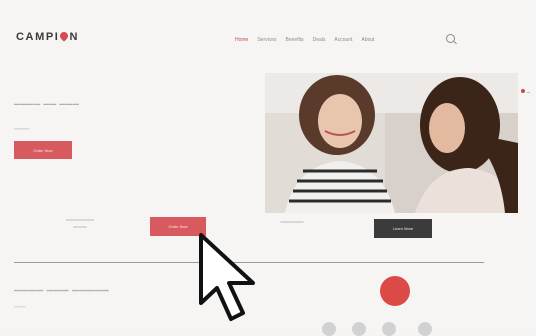 The width and height of the screenshot is (536, 336). Describe the element at coordinates (295, 40) in the screenshot. I see `nav-item-benefits: Benefits` at that location.